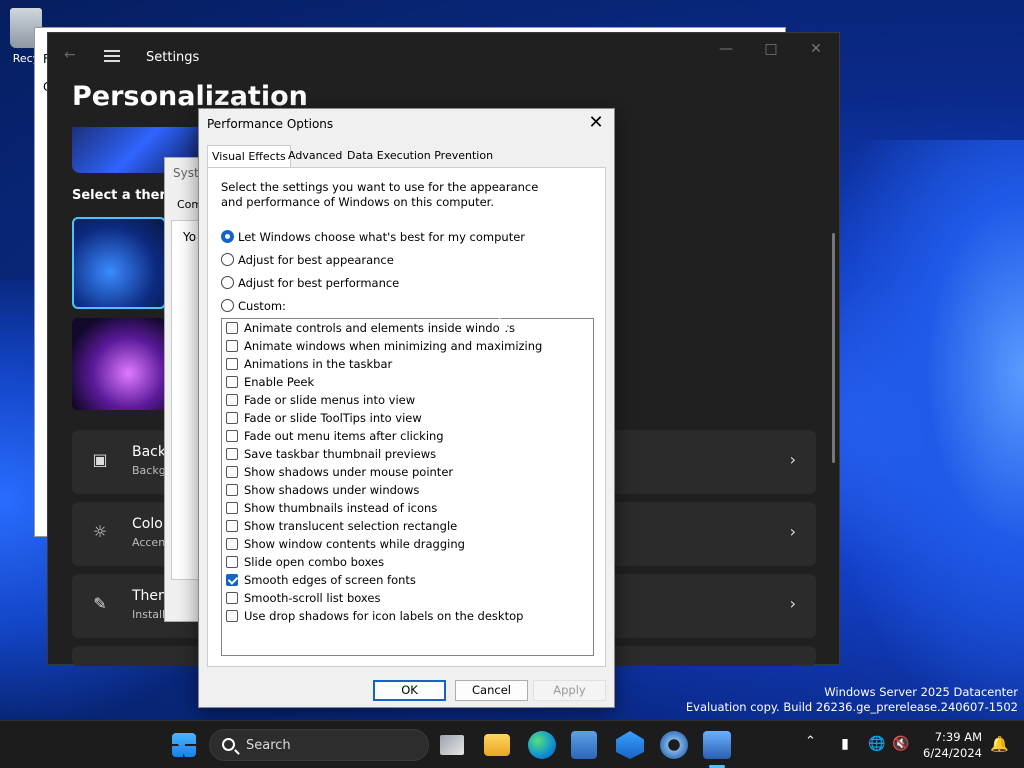  I want to click on checkbox-fade-tooltips: Fade or slide ToolTips into view, so click(324, 418).